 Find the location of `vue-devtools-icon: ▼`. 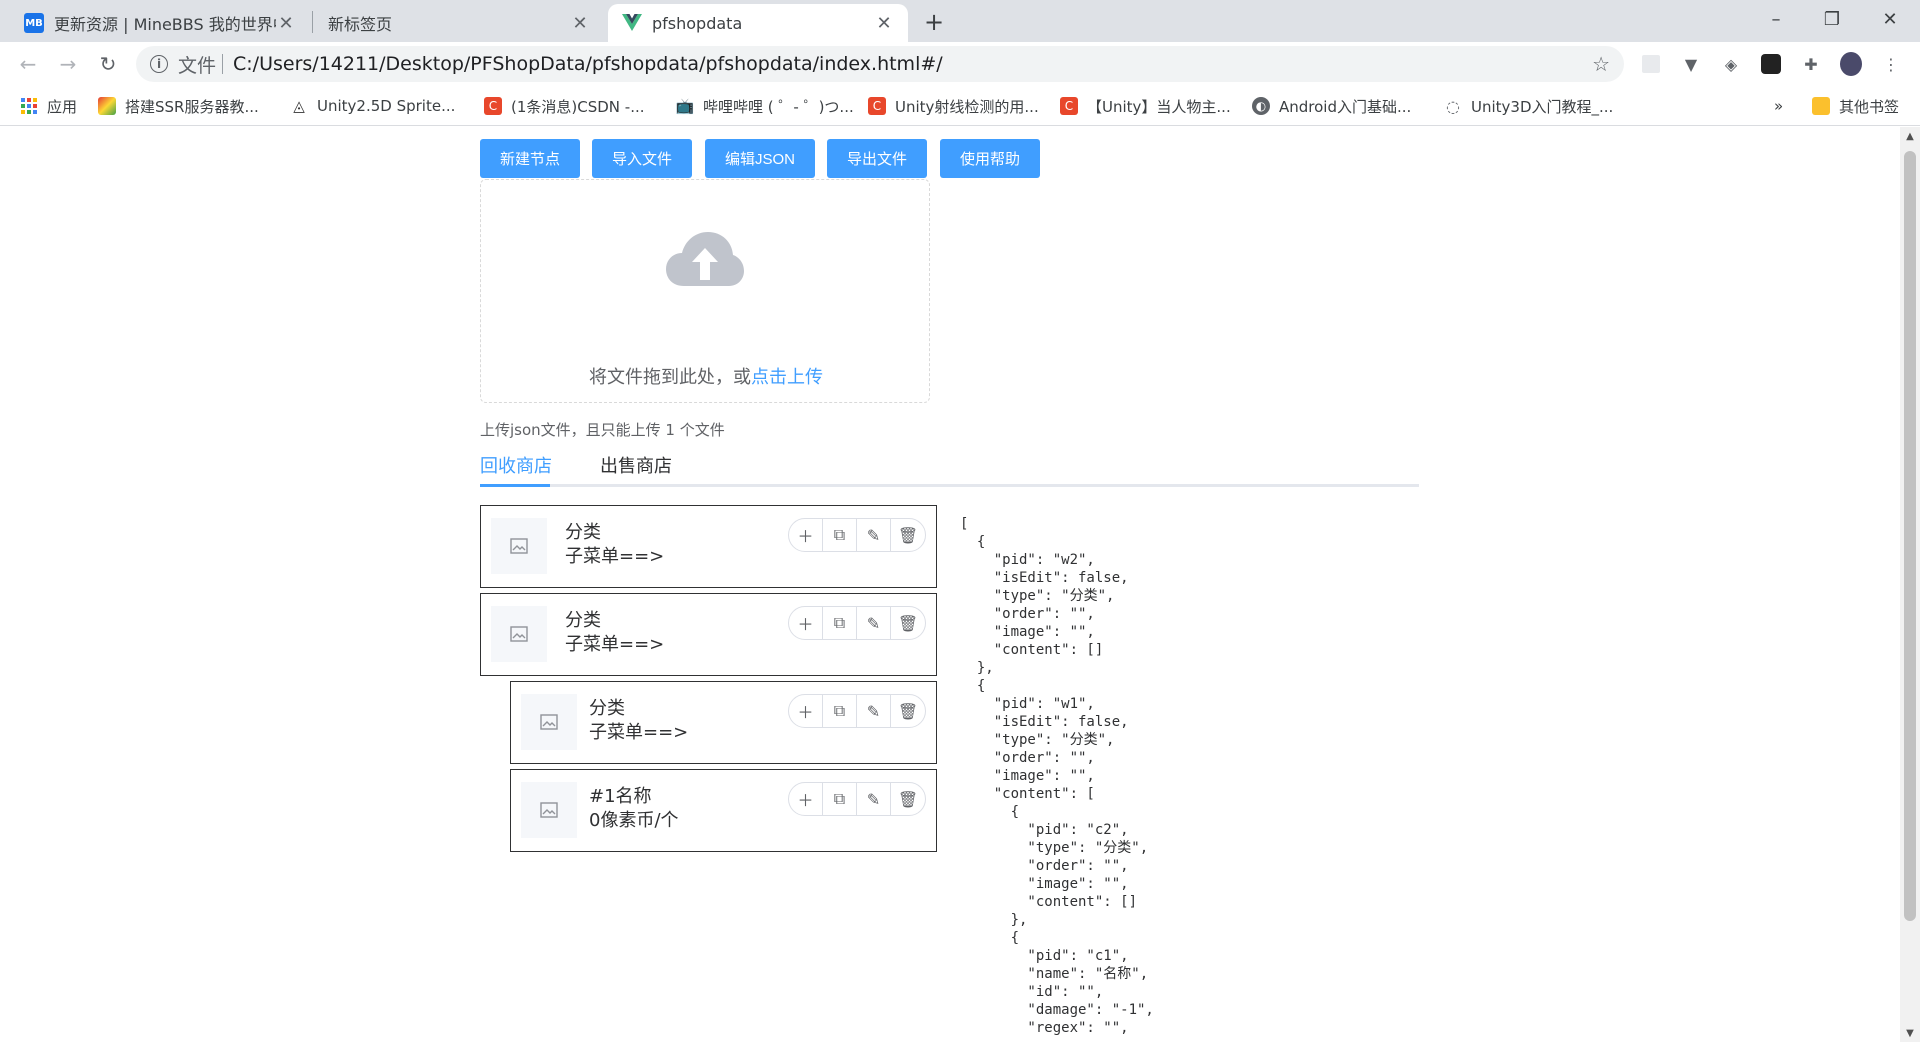

vue-devtools-icon: ▼ is located at coordinates (1691, 64).